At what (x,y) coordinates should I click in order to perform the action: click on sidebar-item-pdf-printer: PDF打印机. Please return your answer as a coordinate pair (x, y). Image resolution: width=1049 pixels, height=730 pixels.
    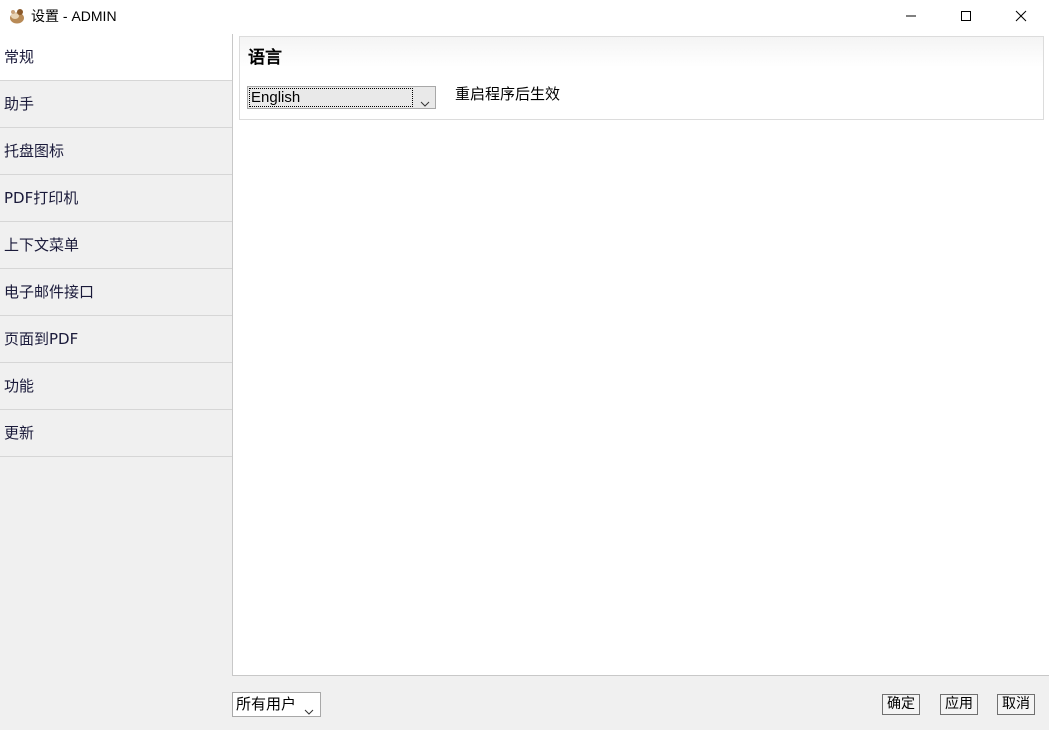
    Looking at the image, I should click on (117, 198).